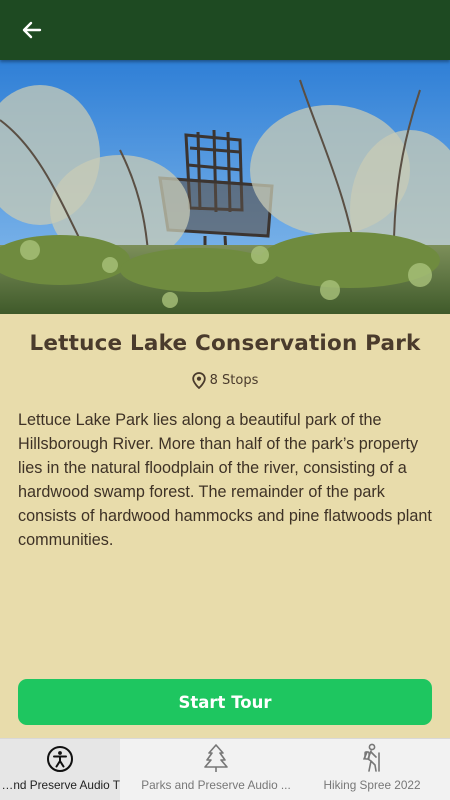 The image size is (450, 800). Describe the element at coordinates (225, 702) in the screenshot. I see `start-tour-button: Start Tour` at that location.